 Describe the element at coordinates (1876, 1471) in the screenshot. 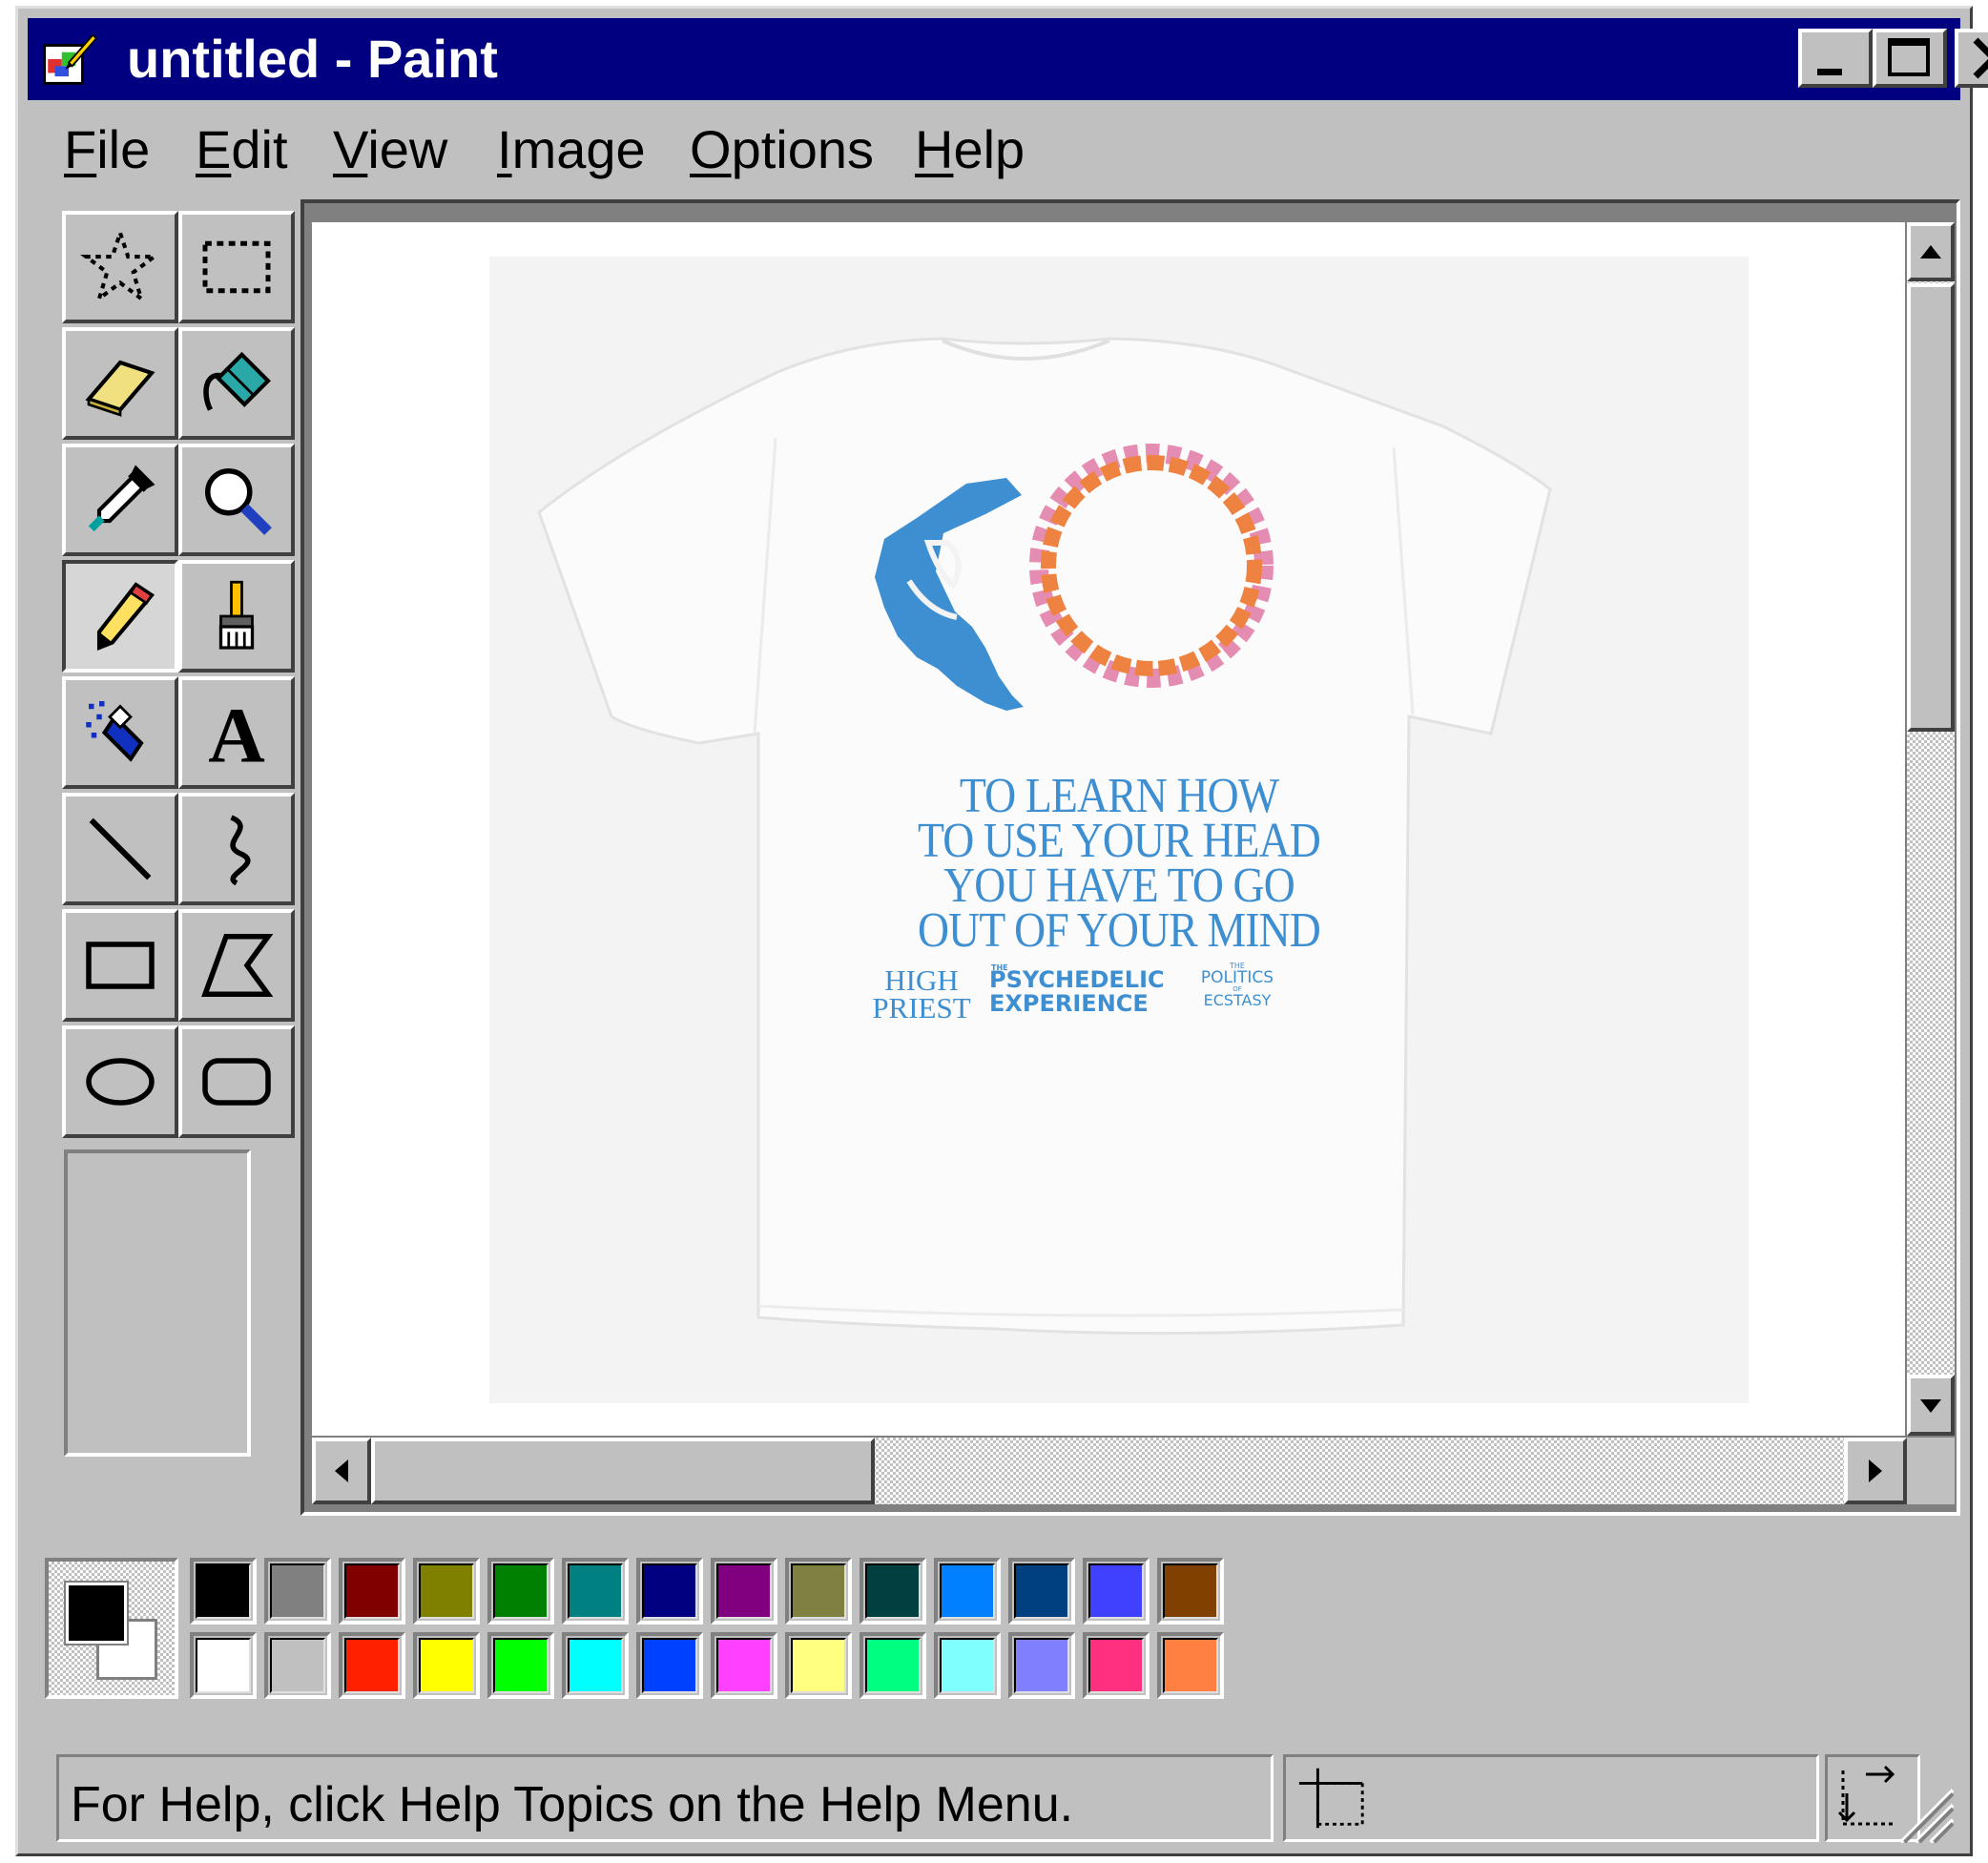

I see `scroll-right-button` at that location.